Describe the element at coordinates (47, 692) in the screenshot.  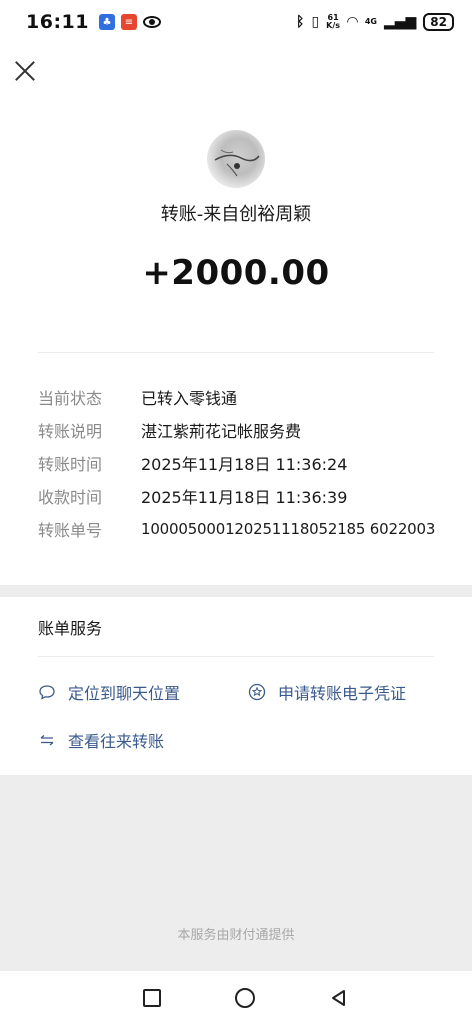
I see `chat-bubble-icon` at that location.